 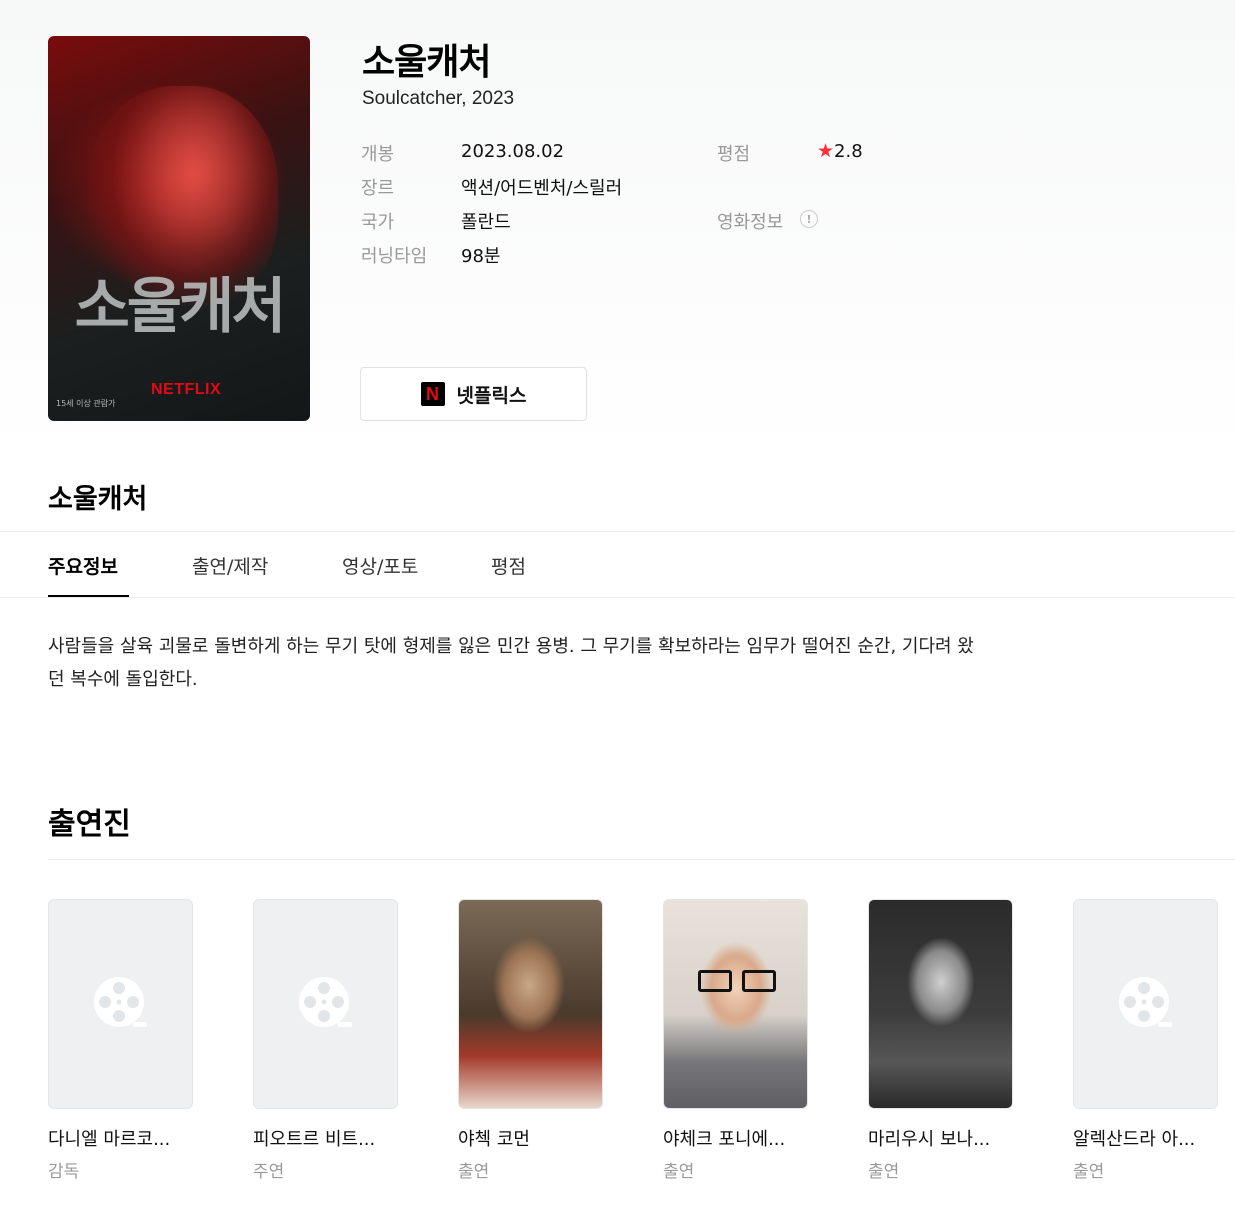 I want to click on poster-age-rating: 15세 이상 관람가, so click(x=86, y=403).